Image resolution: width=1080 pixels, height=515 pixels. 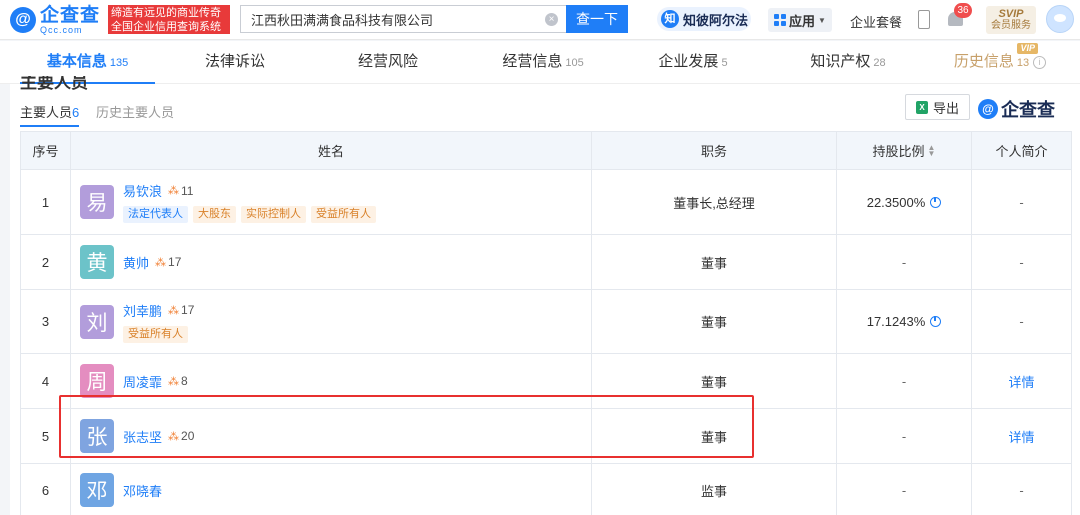 What do you see at coordinates (924, 19) in the screenshot?
I see `mobile-phone-icon` at bounding box center [924, 19].